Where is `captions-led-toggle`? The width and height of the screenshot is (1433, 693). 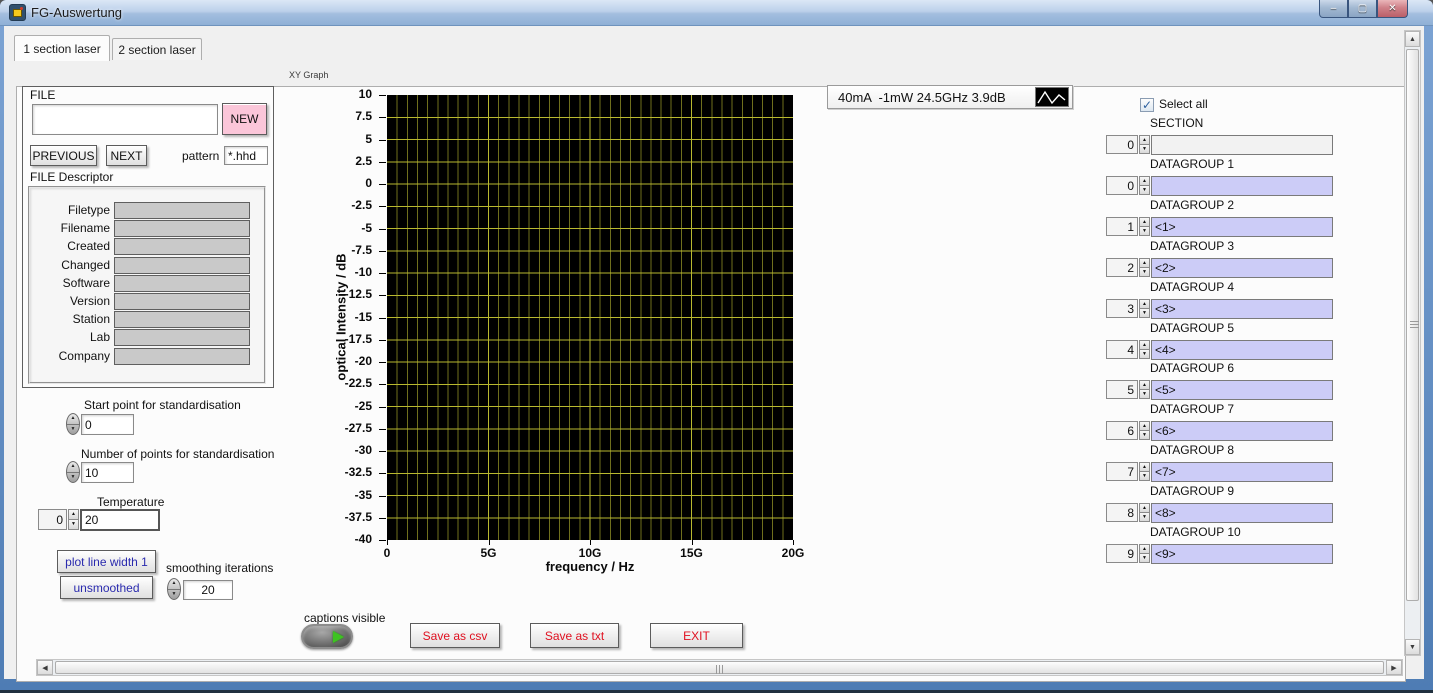 captions-led-toggle is located at coordinates (327, 636).